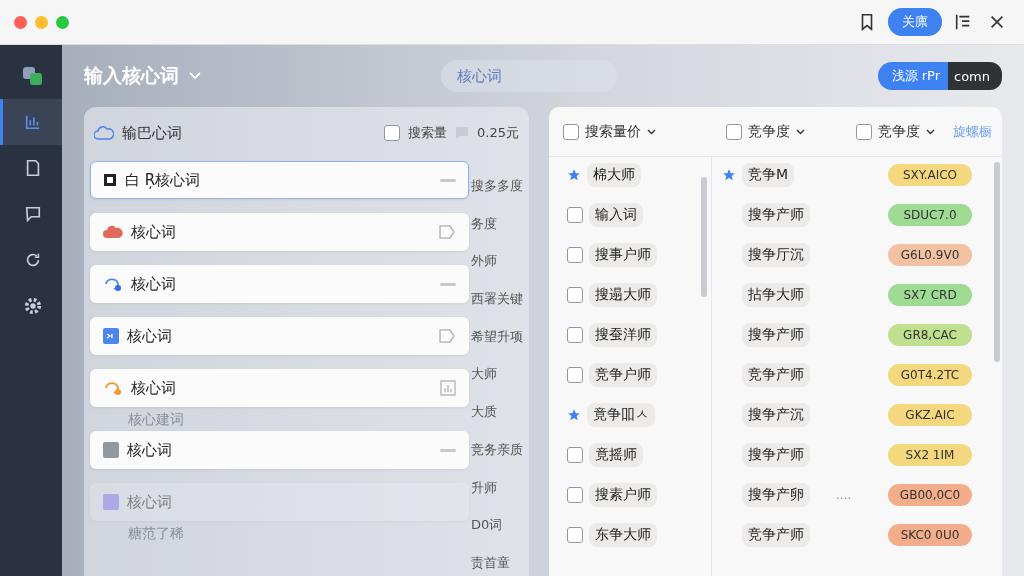  What do you see at coordinates (156, 419) in the screenshot?
I see `keyword-text: 核心建词` at bounding box center [156, 419].